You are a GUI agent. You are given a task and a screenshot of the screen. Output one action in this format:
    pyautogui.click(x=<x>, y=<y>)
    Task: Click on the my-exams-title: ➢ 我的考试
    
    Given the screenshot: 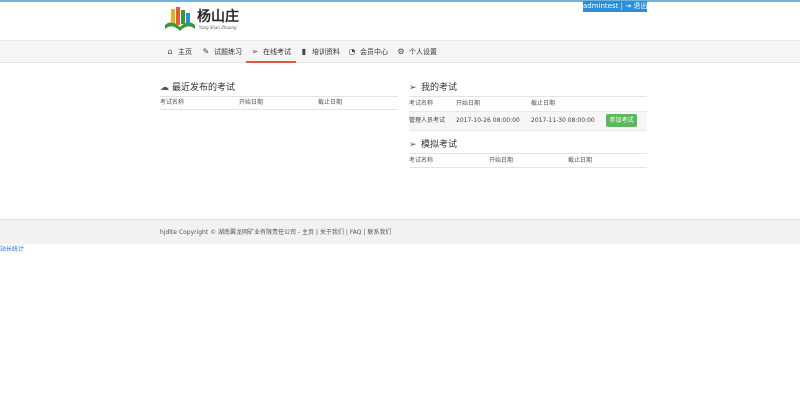 What is the action you would take?
    pyautogui.click(x=433, y=88)
    